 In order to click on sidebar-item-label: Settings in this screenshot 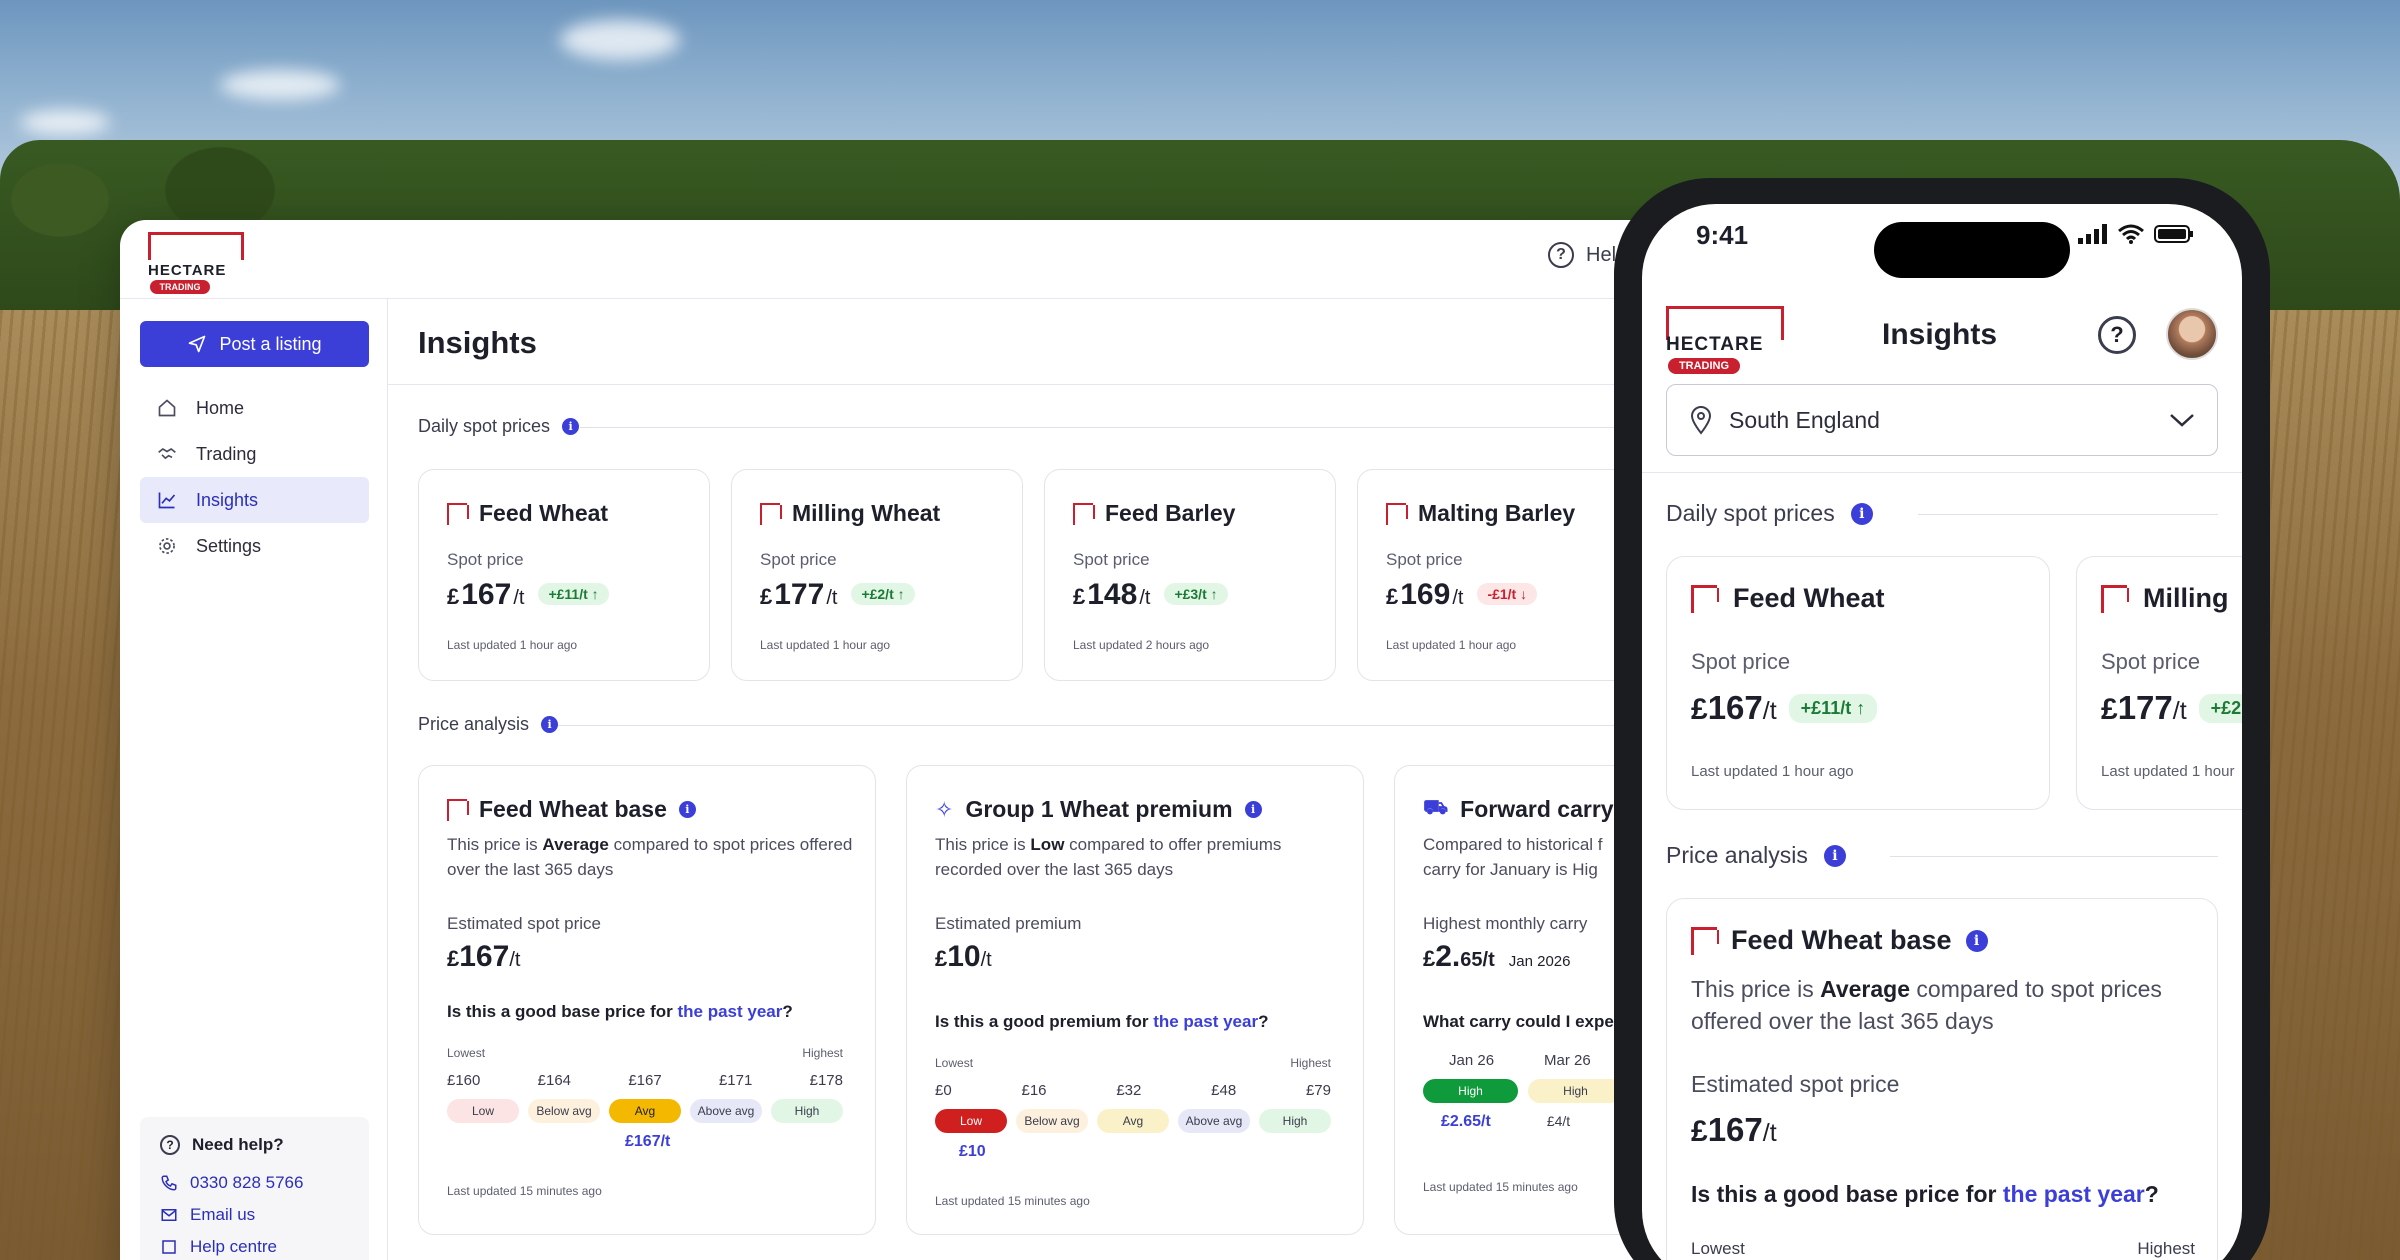, I will do `click(229, 545)`.